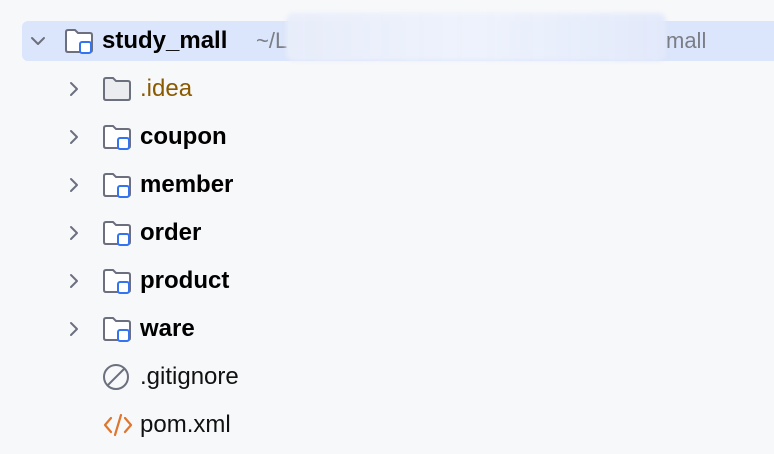 The height and width of the screenshot is (454, 774). What do you see at coordinates (185, 280) in the screenshot?
I see `tree-label: product` at bounding box center [185, 280].